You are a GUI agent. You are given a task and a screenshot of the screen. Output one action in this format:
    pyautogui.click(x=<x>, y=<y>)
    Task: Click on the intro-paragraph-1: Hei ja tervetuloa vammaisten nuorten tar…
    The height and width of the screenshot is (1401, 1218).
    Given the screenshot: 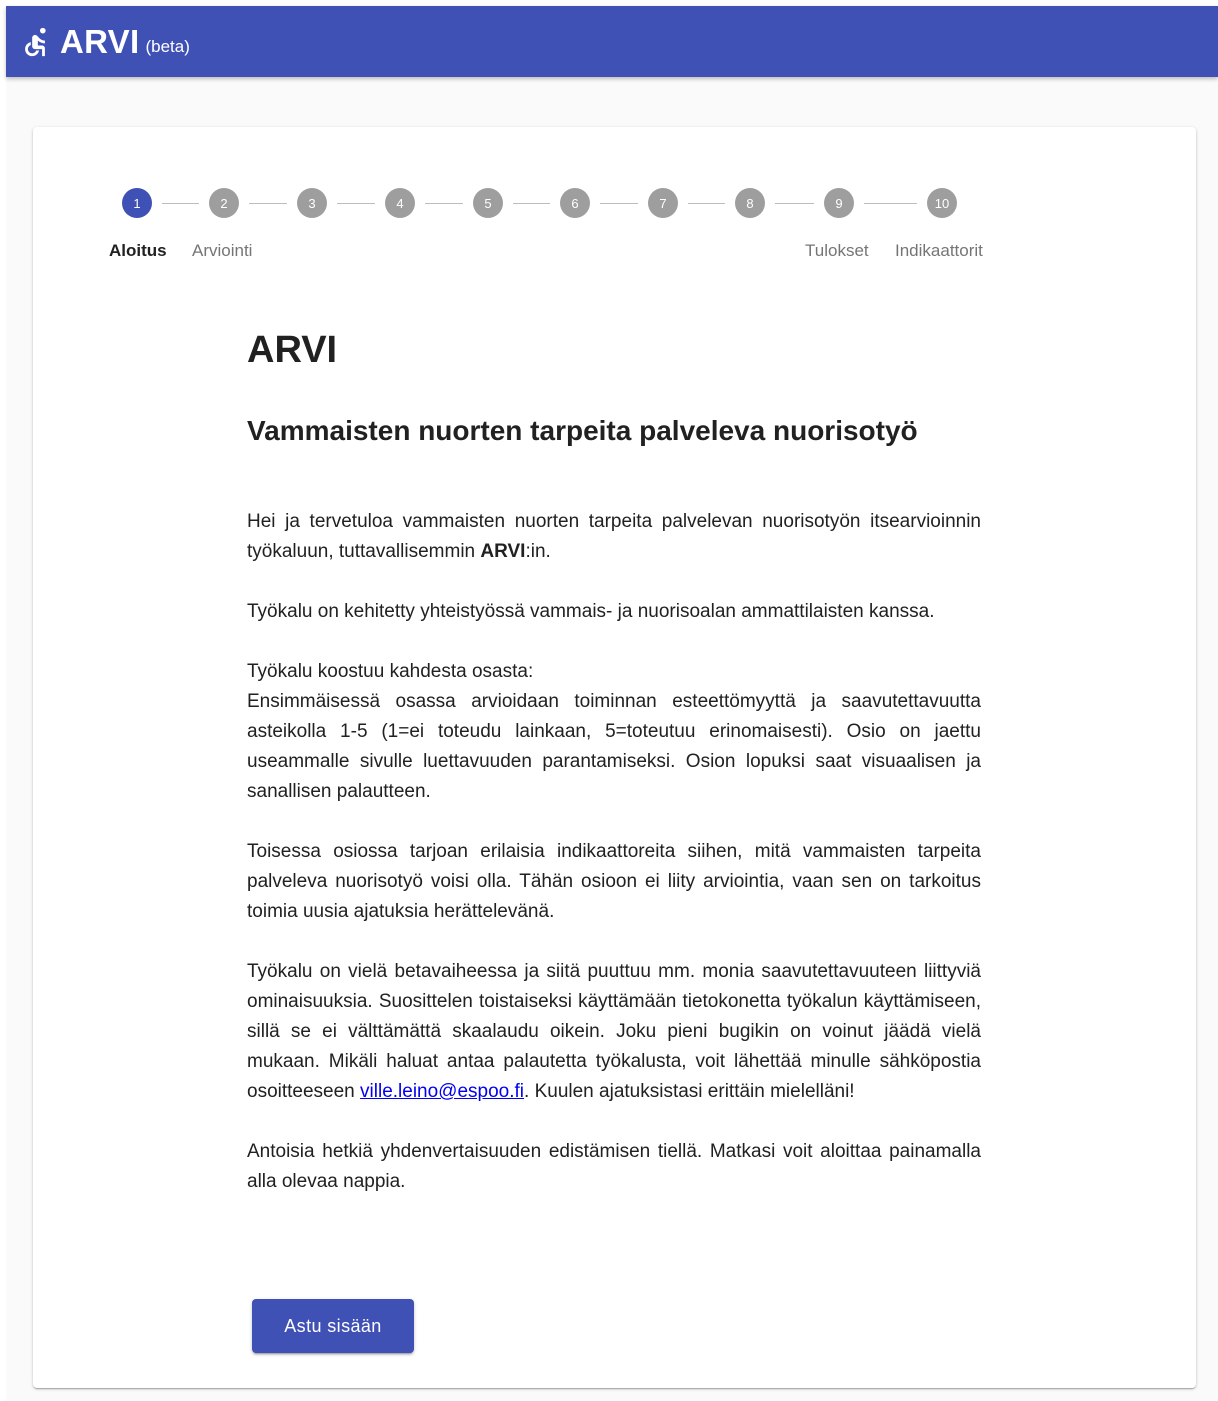 What is the action you would take?
    pyautogui.click(x=614, y=537)
    